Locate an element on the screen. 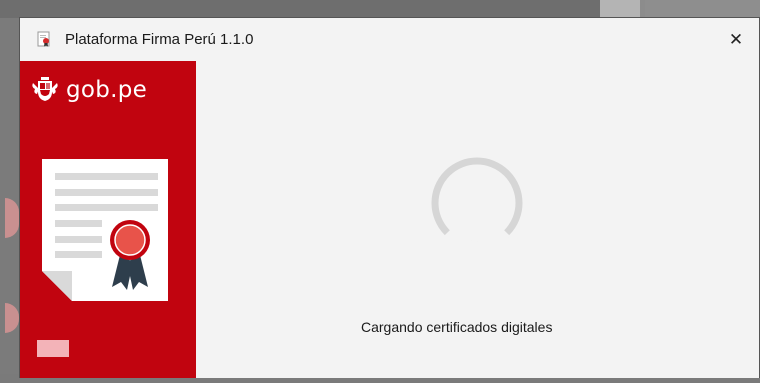 Image resolution: width=760 pixels, height=383 pixels. background-left is located at coordinates (10, 200).